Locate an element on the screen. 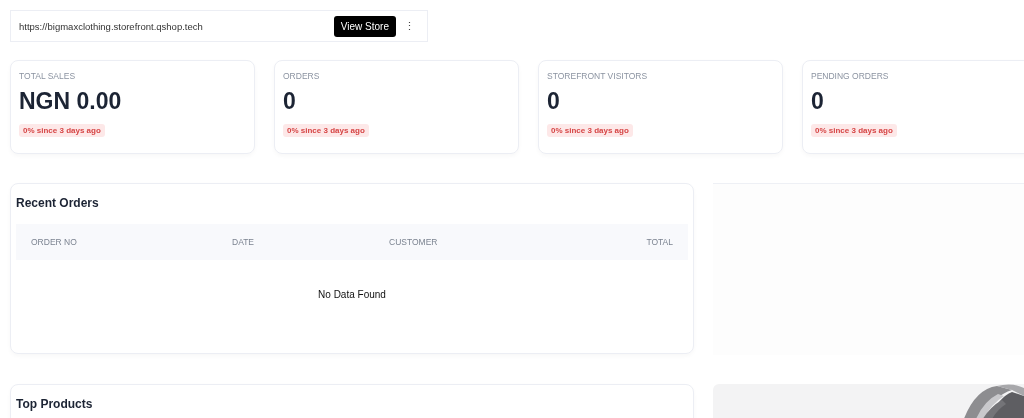 This screenshot has height=418, width=1024. view-store-button: View Store is located at coordinates (364, 26).